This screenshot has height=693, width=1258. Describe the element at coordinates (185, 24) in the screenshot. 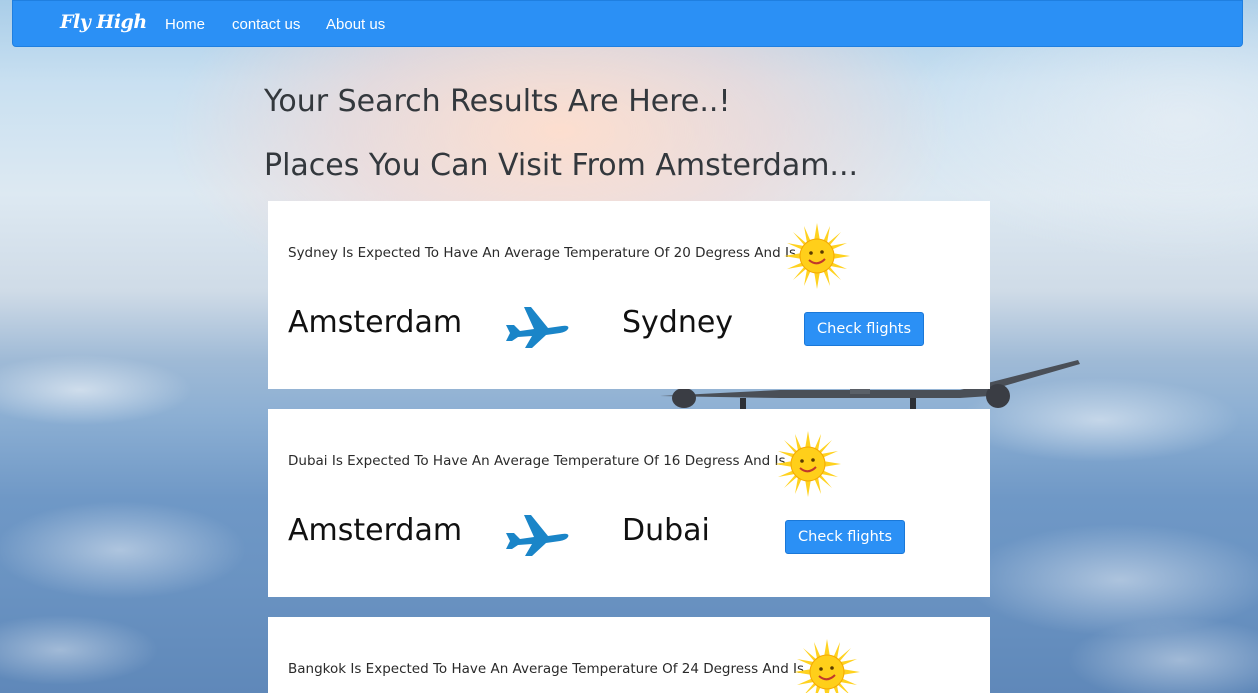

I see `nav-home: Home` at that location.